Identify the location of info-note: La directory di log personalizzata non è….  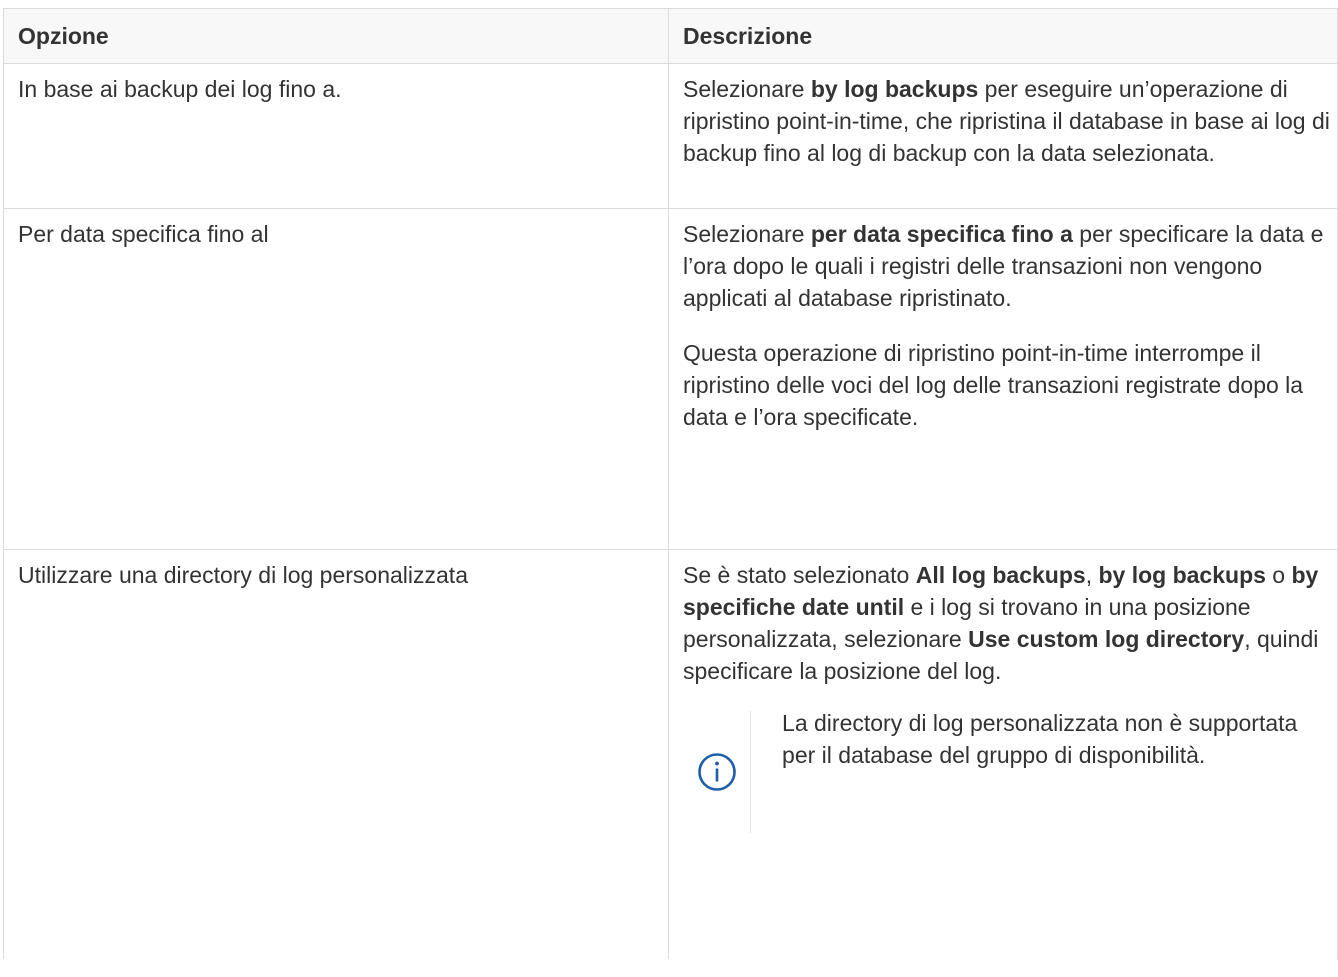
(1008, 771).